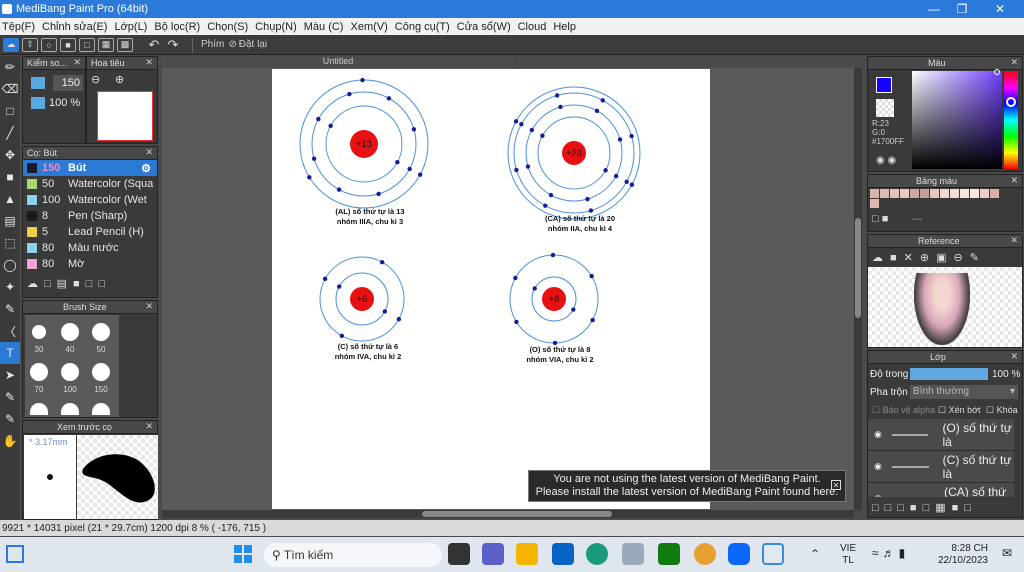 Image resolution: width=1024 pixels, height=572 pixels. I want to click on divide-tool-icon: ✎, so click(10, 397).